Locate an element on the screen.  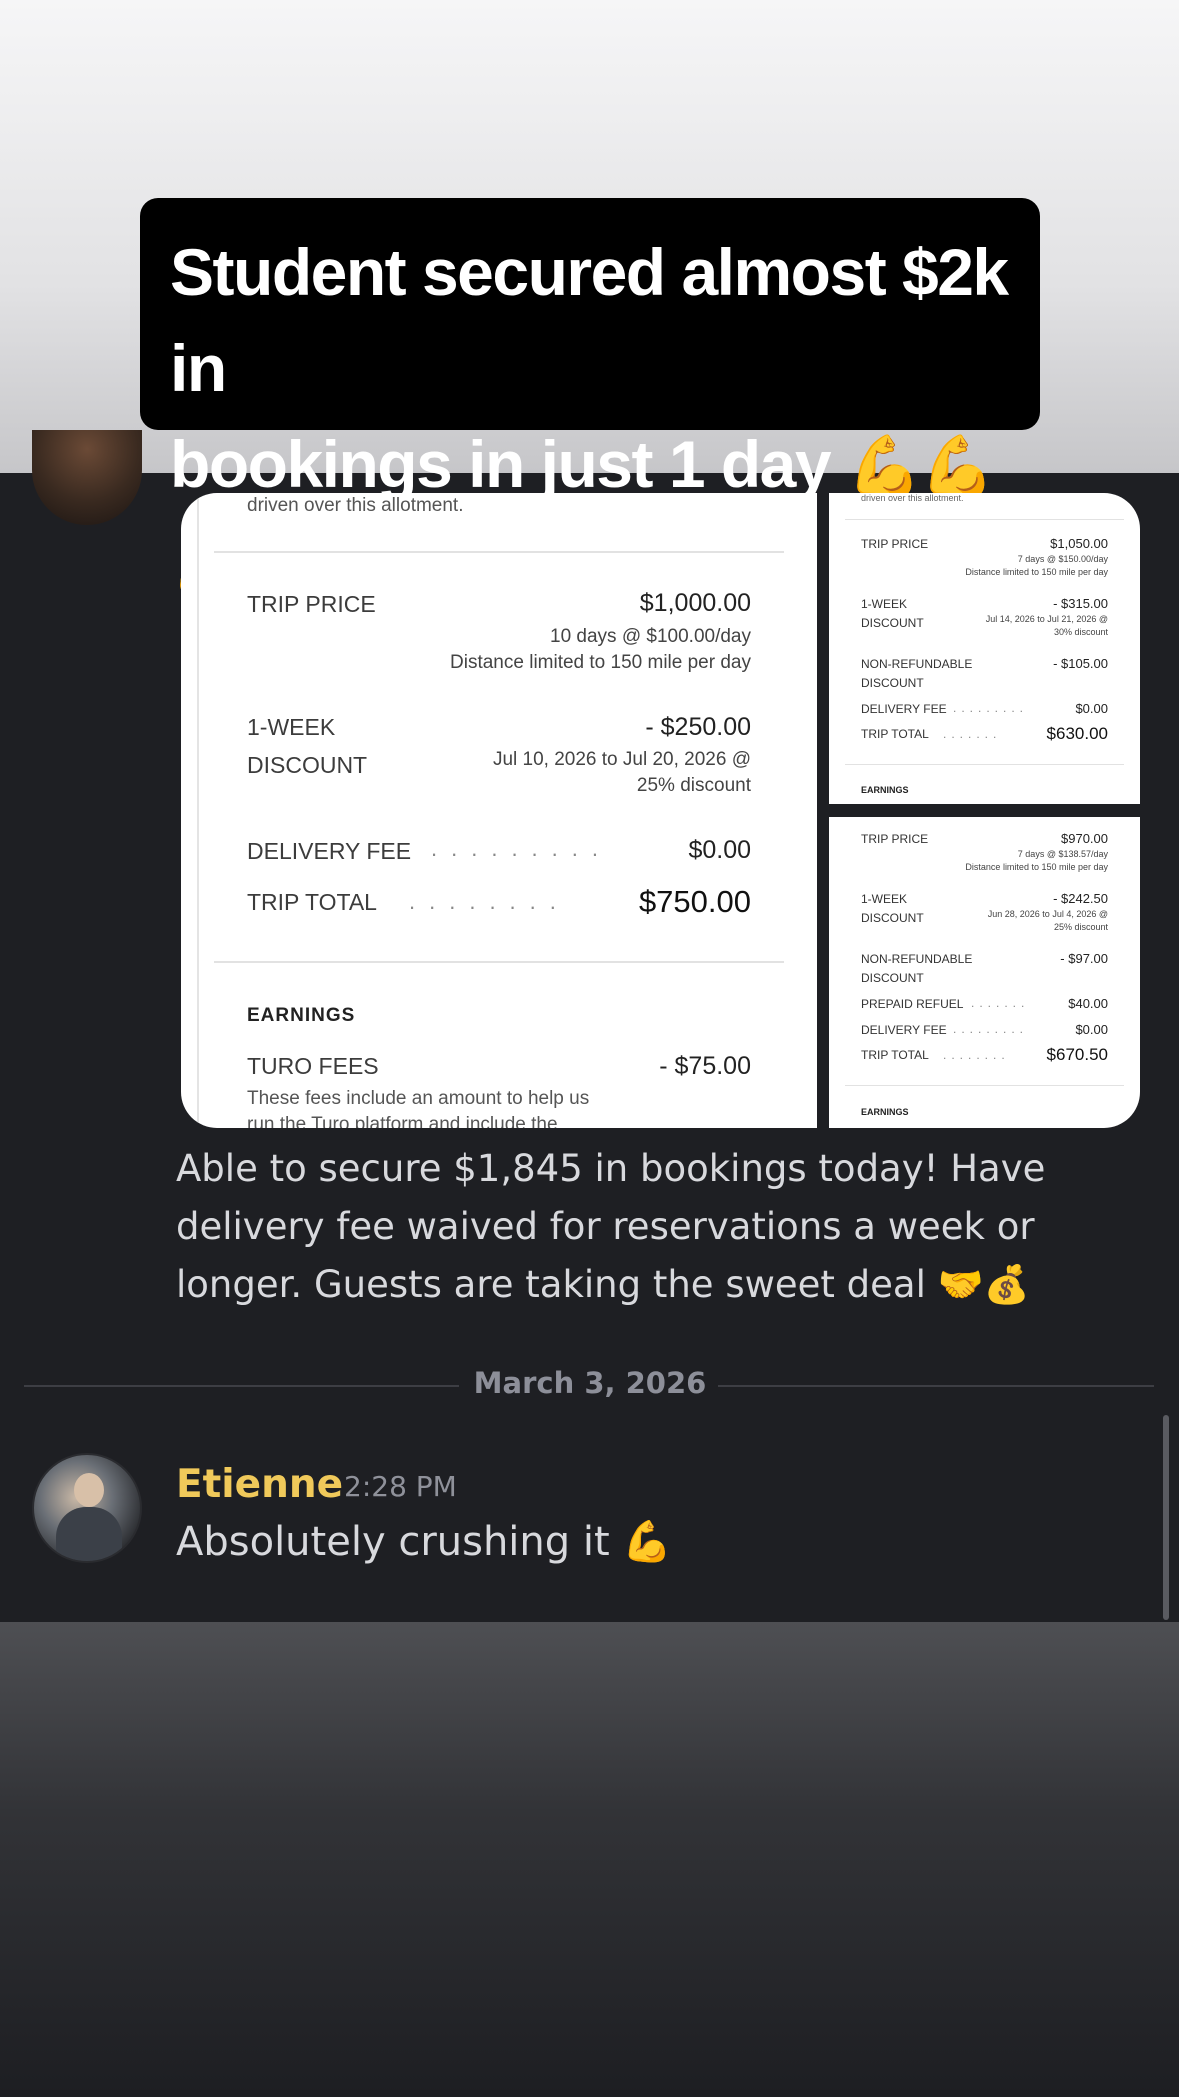
caption-line-1: Student secured almost $2k in is located at coordinates (589, 320).